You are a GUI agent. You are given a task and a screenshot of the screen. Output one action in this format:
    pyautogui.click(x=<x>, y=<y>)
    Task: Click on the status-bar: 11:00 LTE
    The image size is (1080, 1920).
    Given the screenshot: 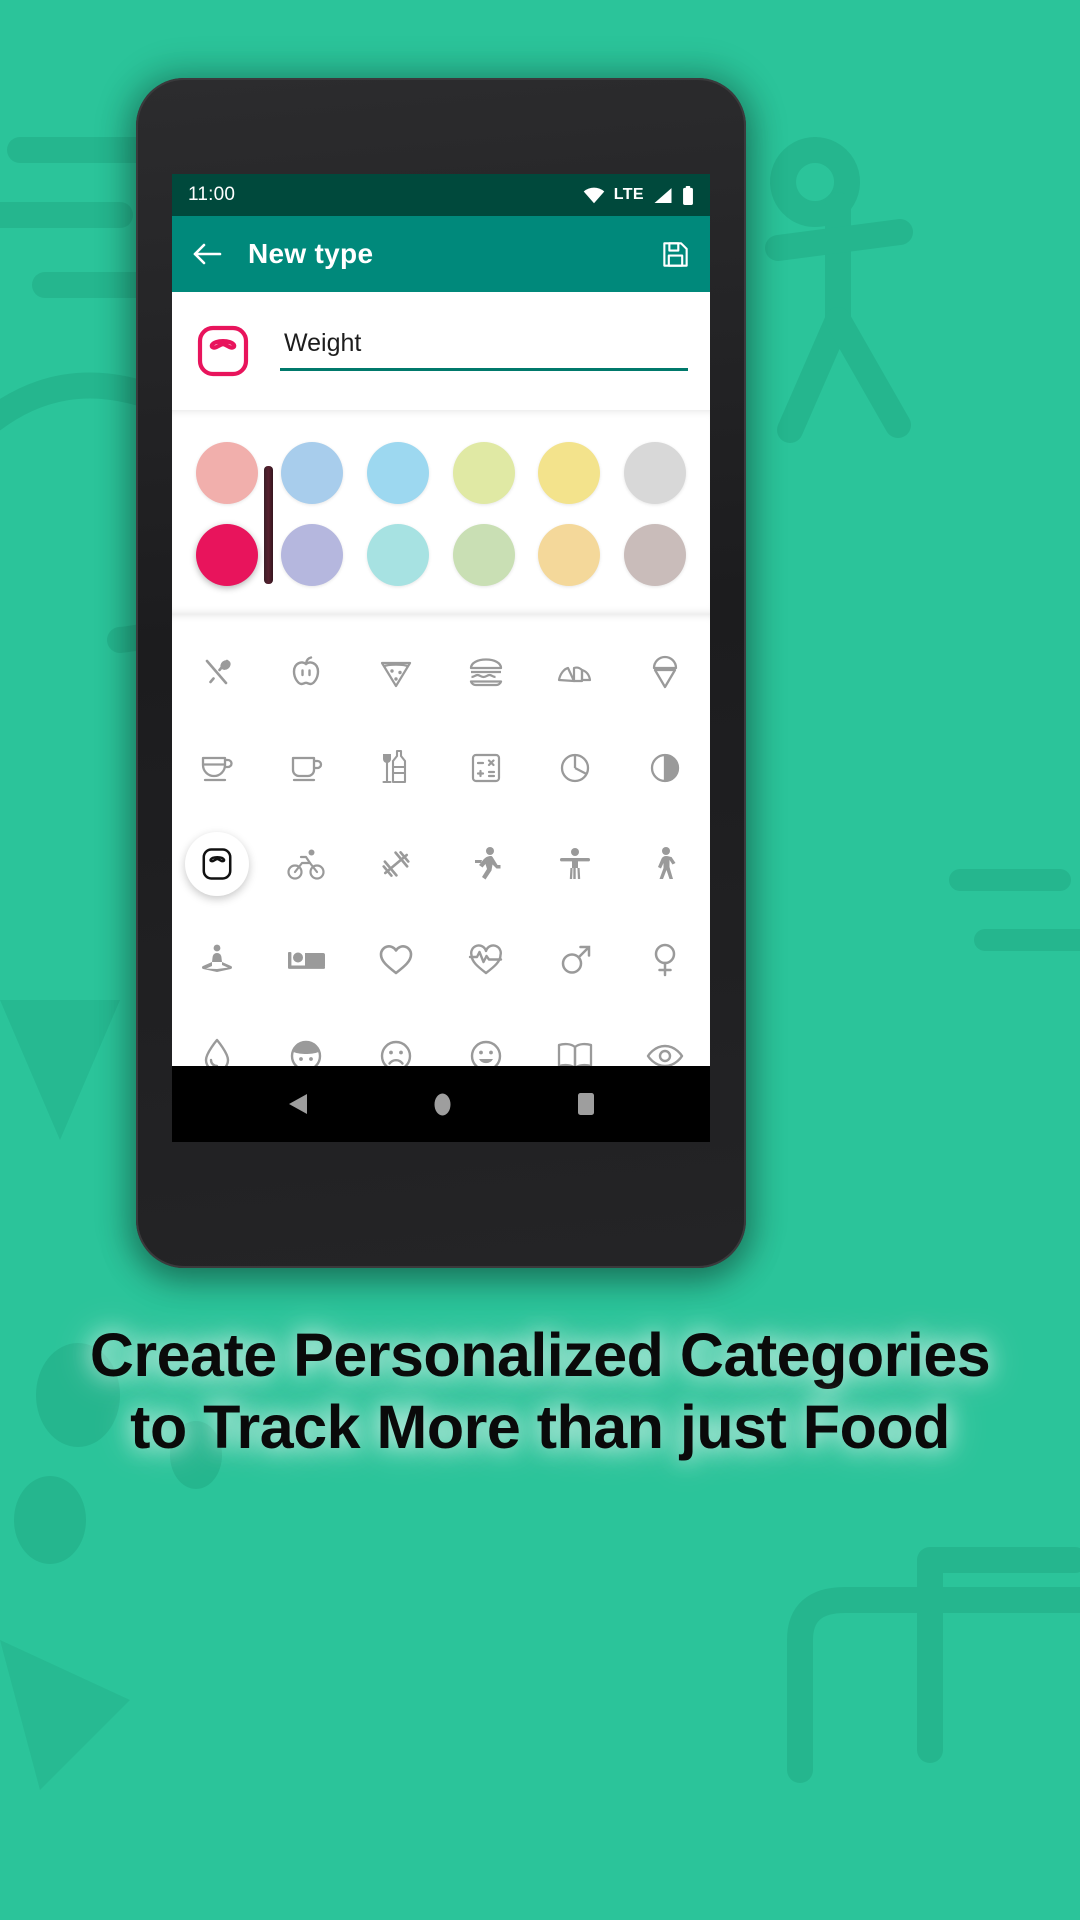 What is the action you would take?
    pyautogui.click(x=441, y=195)
    